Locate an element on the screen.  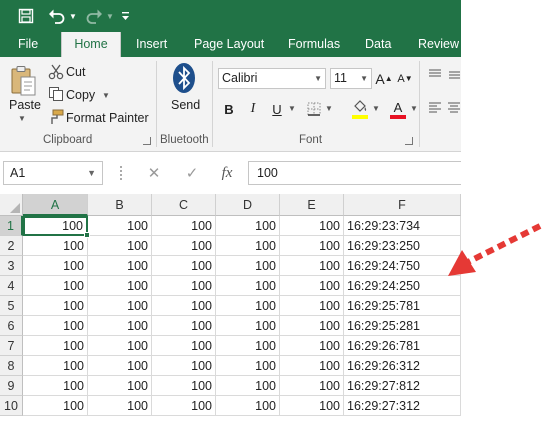
tab-file: File is located at coordinates (28, 44).